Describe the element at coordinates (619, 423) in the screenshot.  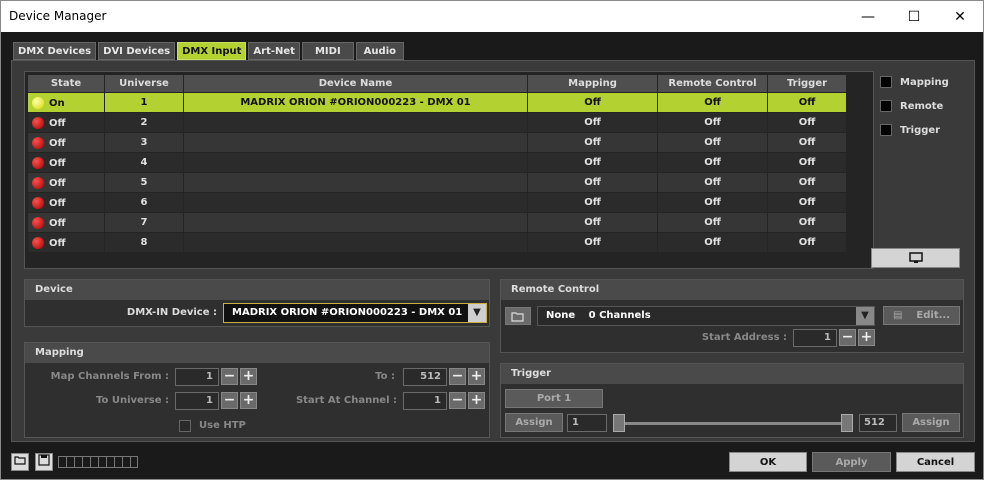
I see `trigger-min-handle` at that location.